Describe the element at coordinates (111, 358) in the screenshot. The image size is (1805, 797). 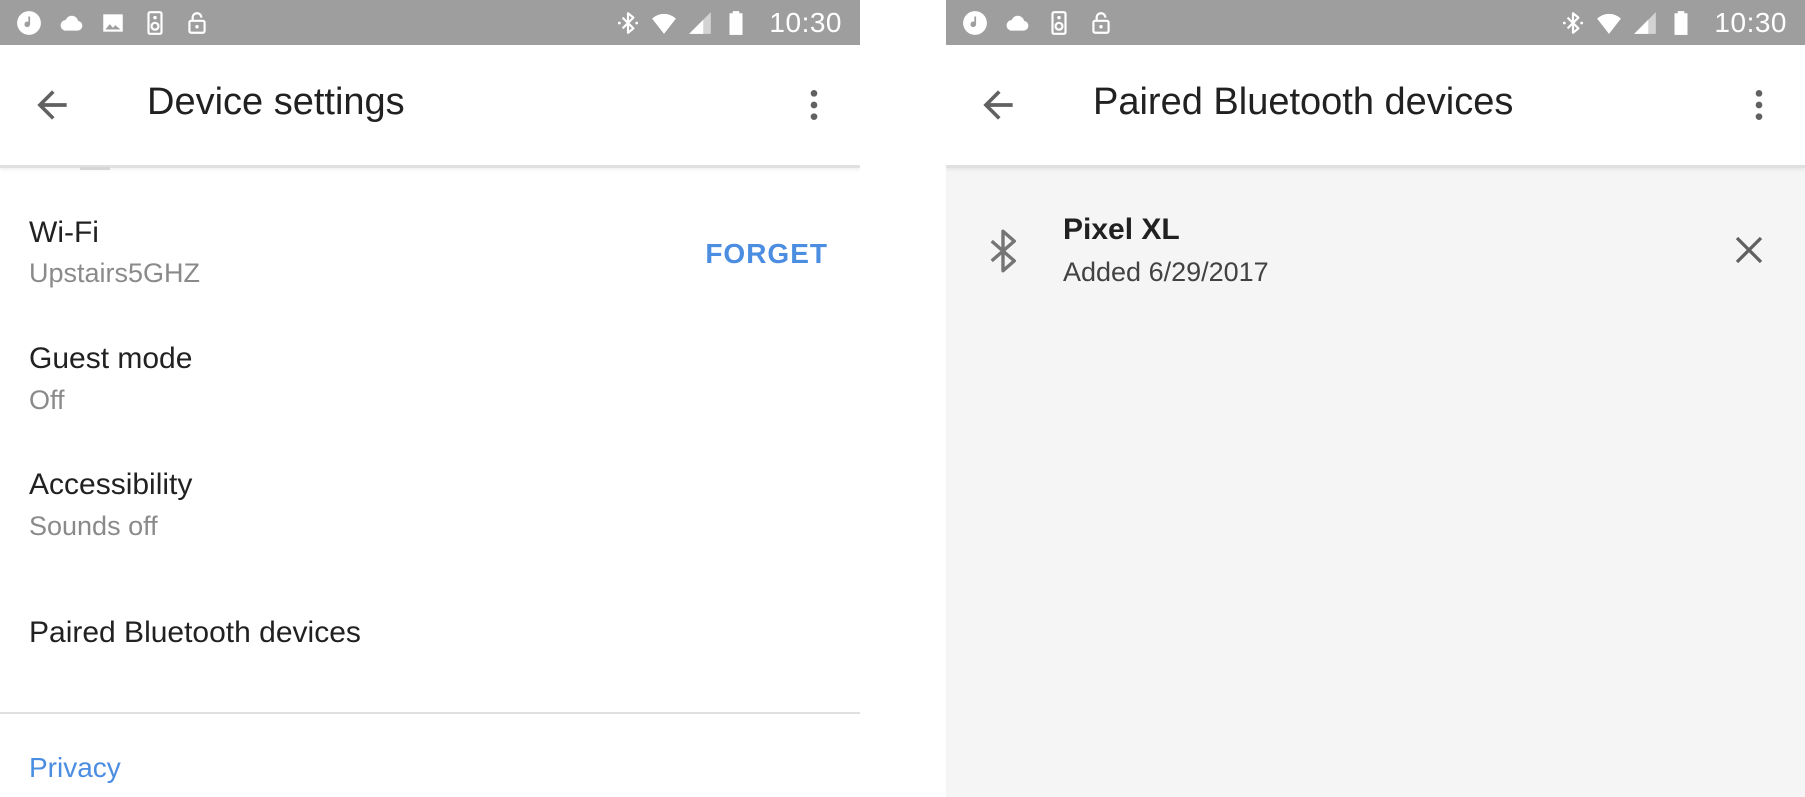
I see `setting-title: Guest mode` at that location.